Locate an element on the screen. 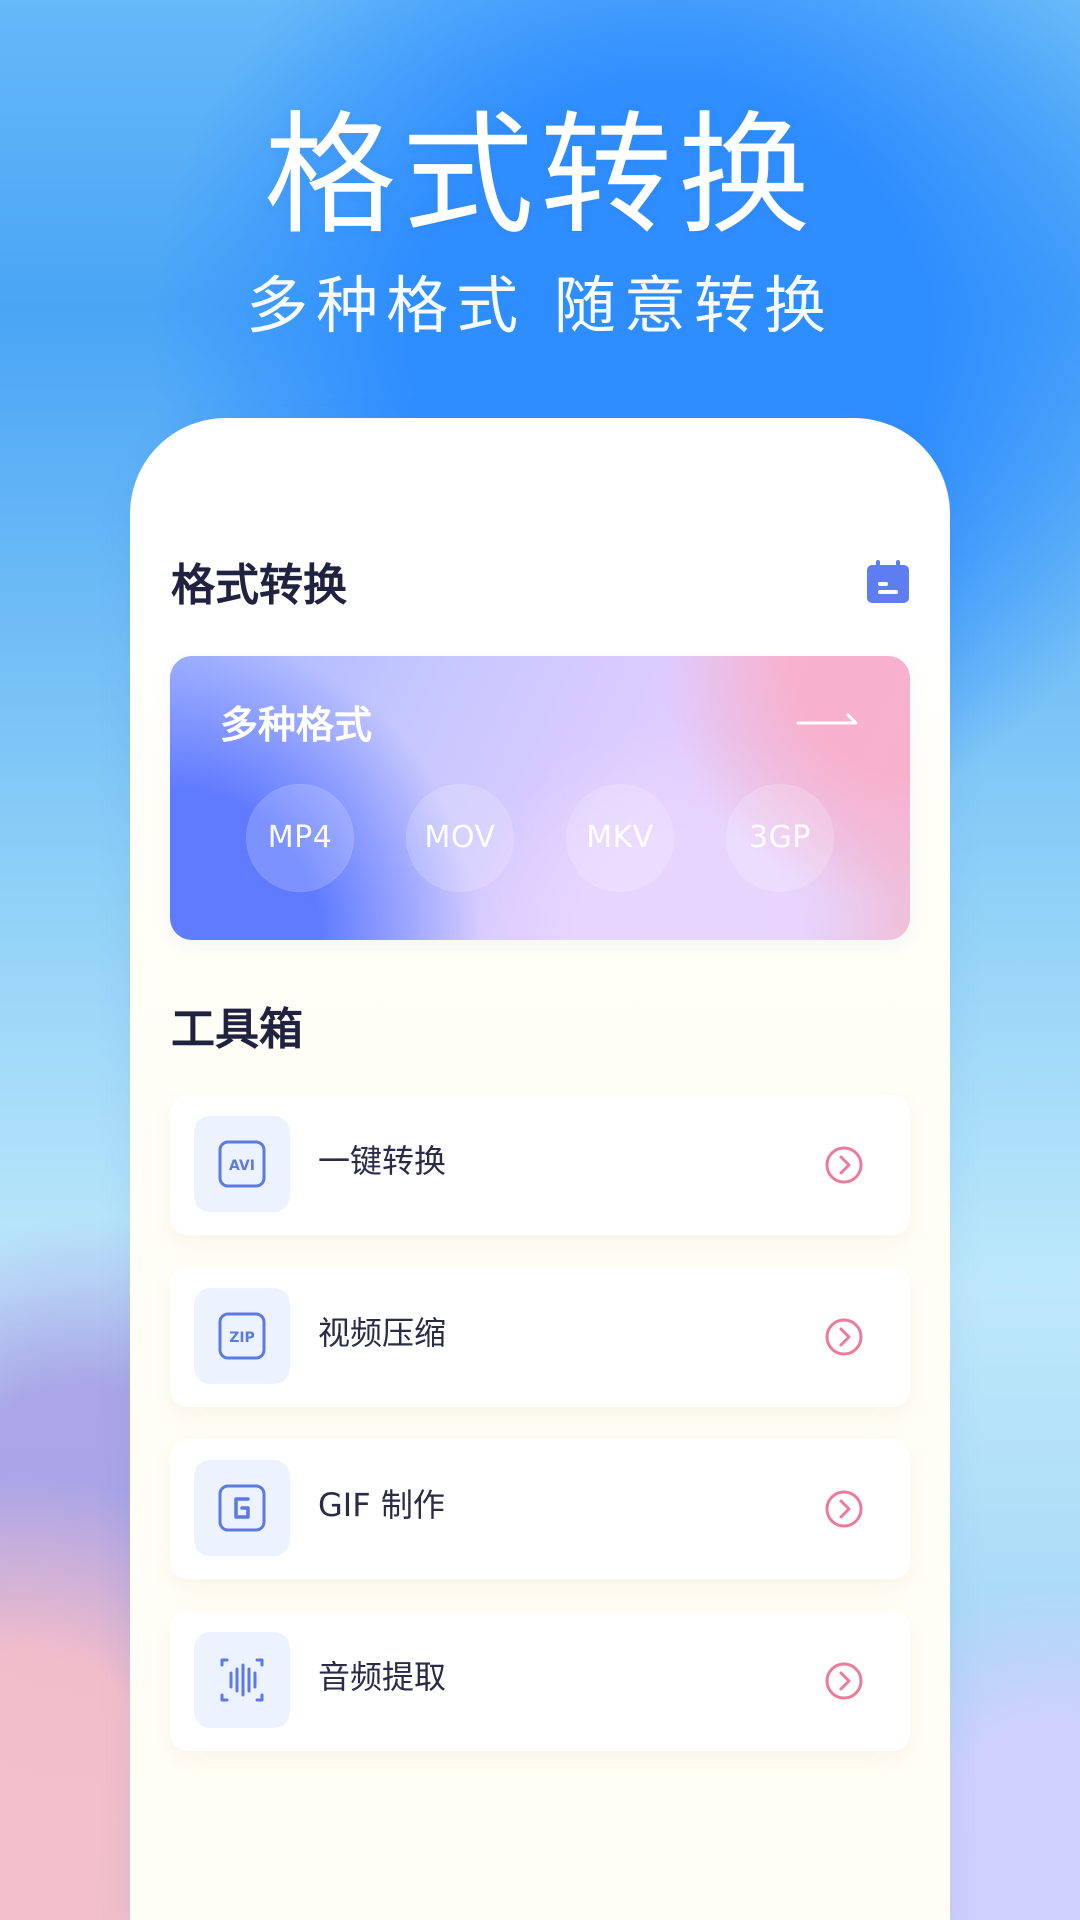  page-title: 格式转换 is located at coordinates (259, 585).